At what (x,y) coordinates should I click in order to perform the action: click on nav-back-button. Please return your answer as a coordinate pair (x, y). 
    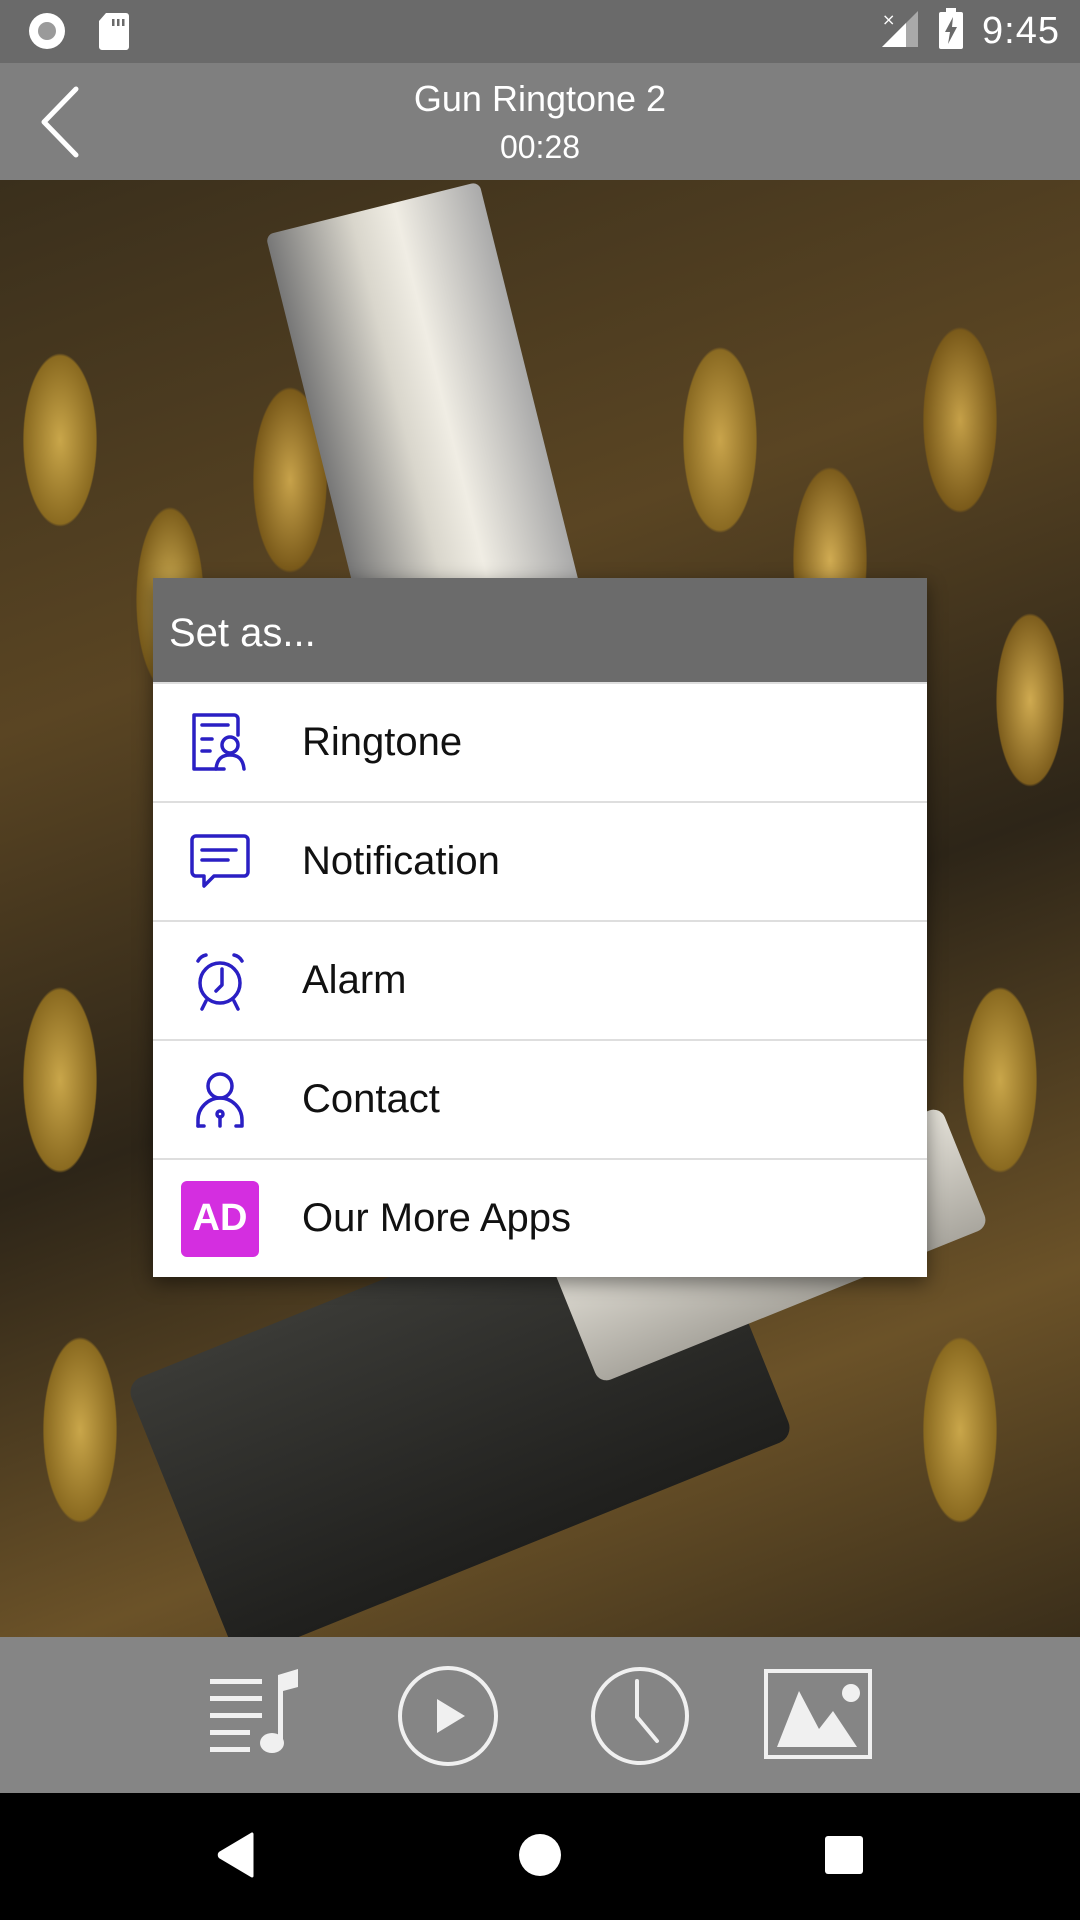
    Looking at the image, I should click on (236, 1857).